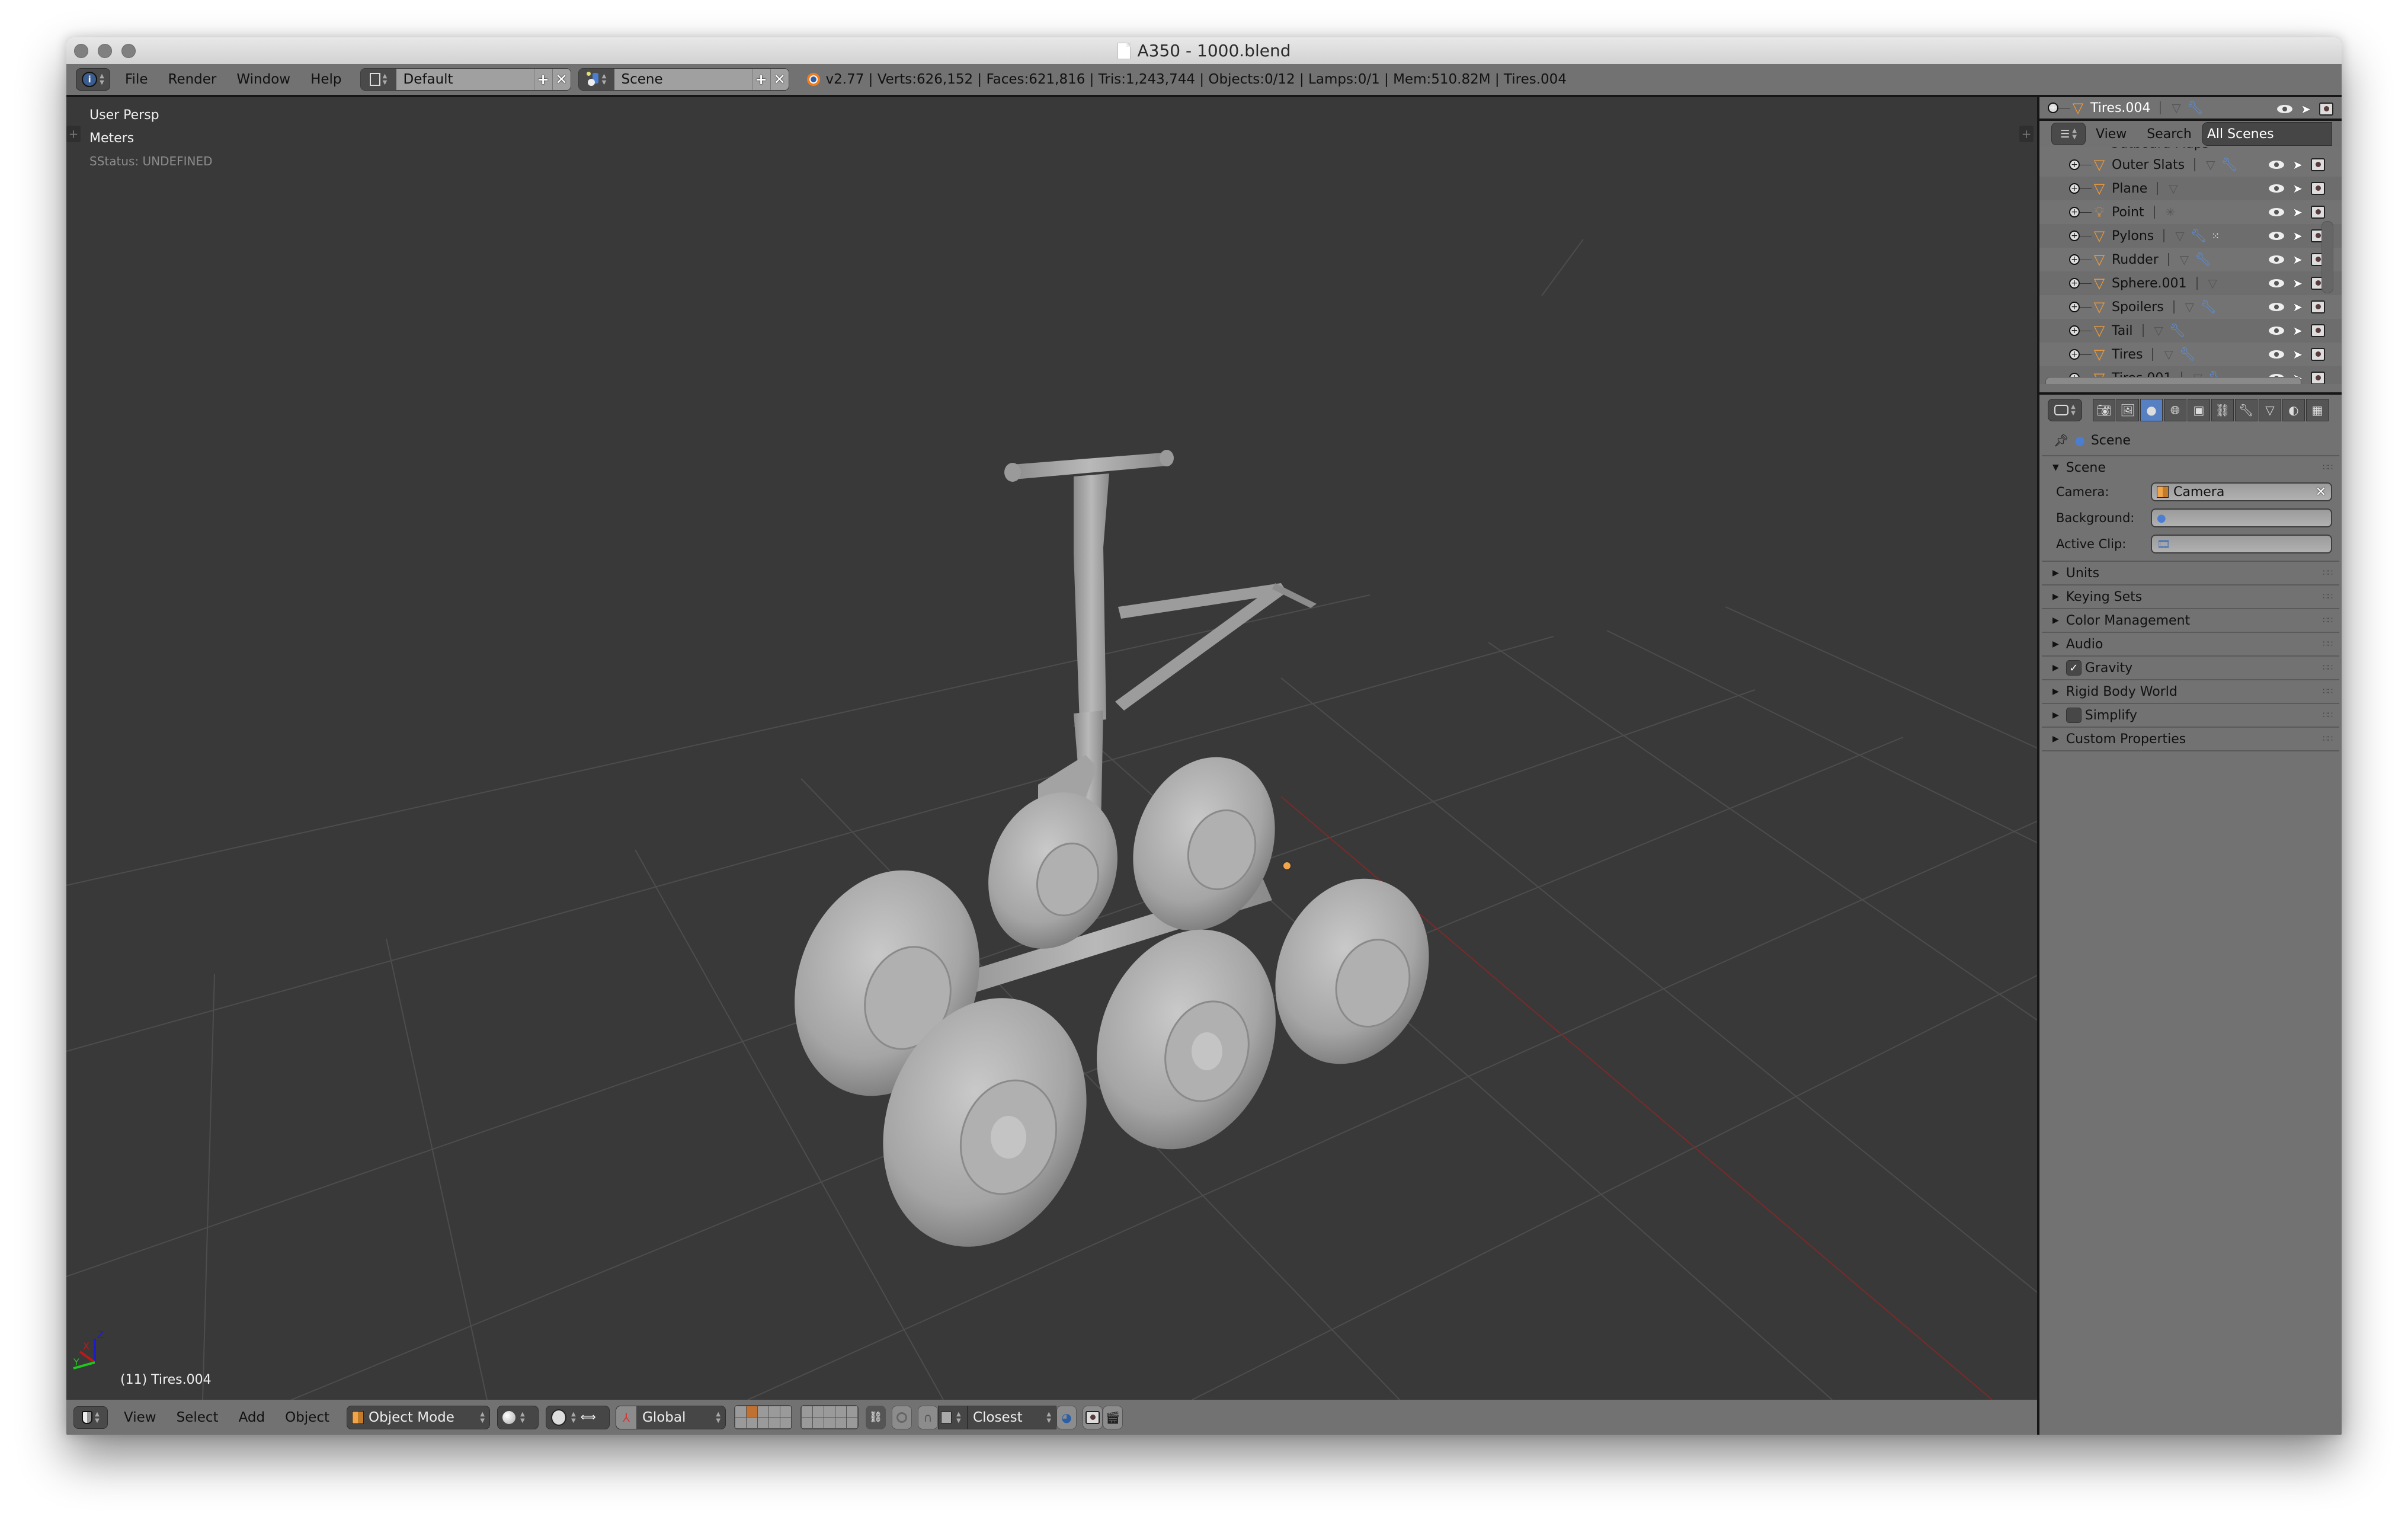  I want to click on pin-icon: 📌︎, so click(2061, 440).